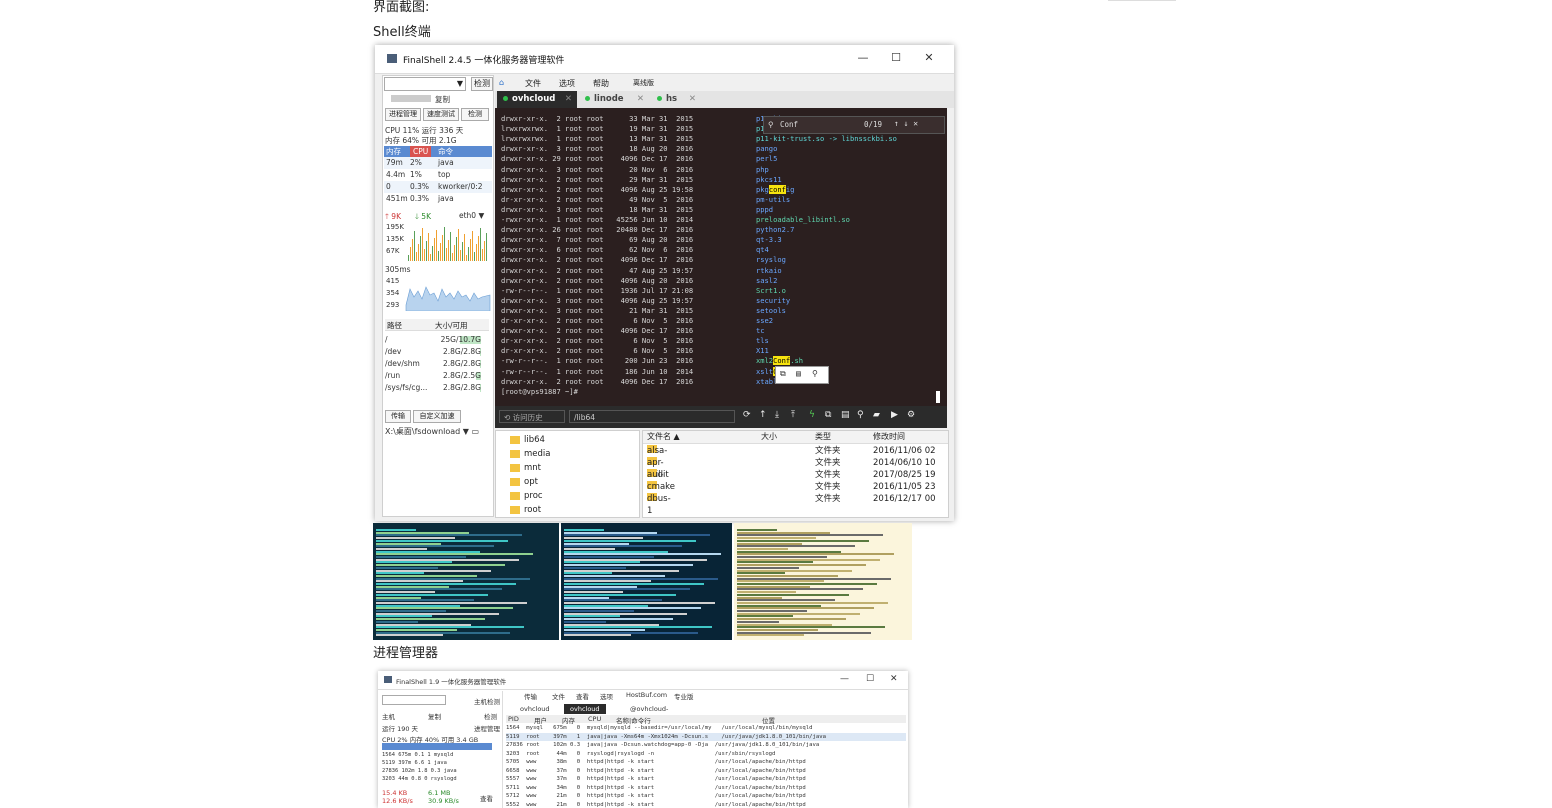 The width and height of the screenshot is (1552, 808). I want to click on fs-row: /dev/shm 2.8G/2.8G, so click(437, 364).